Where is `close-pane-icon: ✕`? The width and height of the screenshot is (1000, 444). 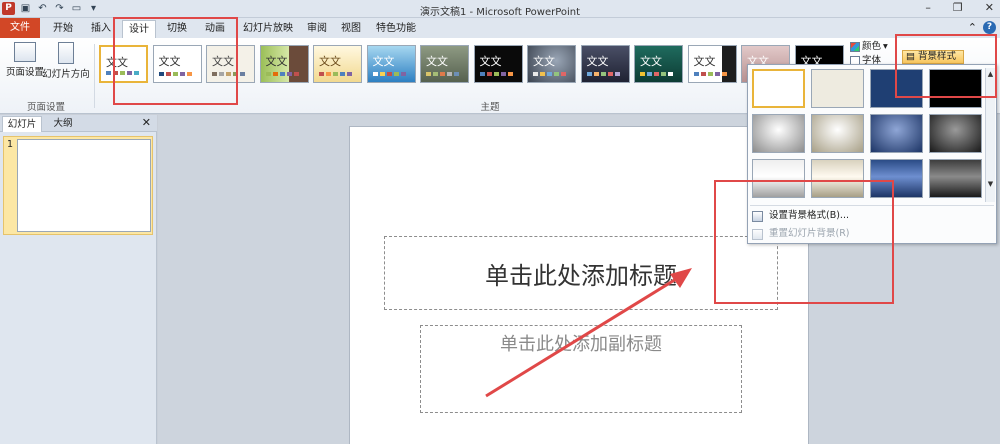 close-pane-icon: ✕ is located at coordinates (146, 122).